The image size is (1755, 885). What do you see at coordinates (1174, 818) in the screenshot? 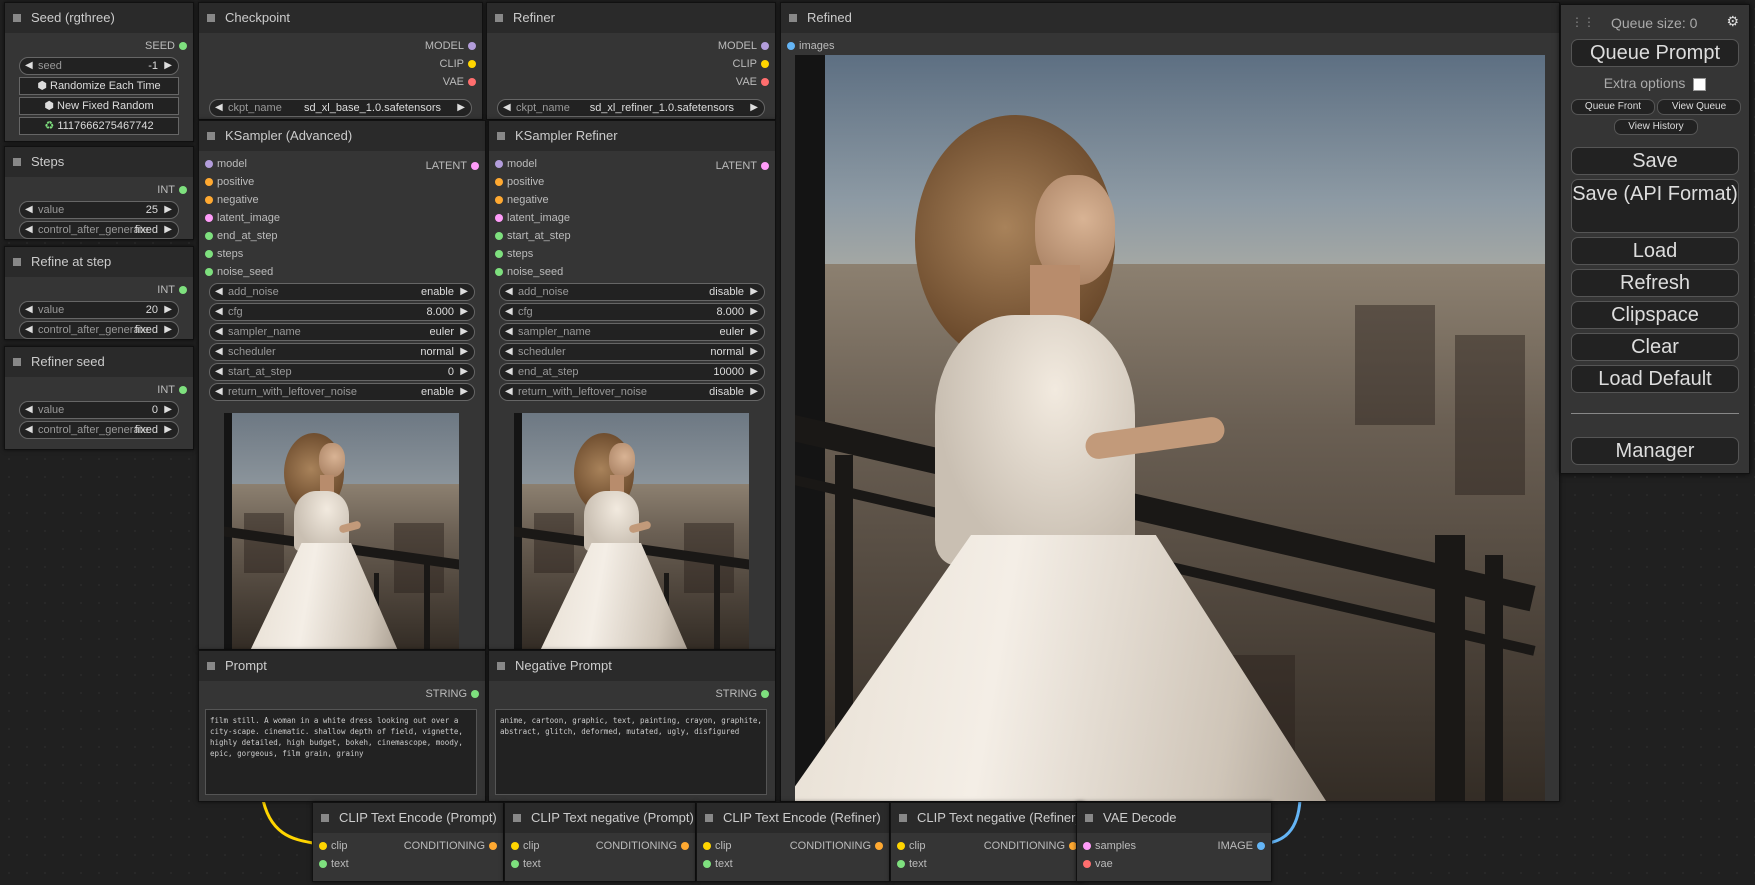
I see `node-title: VAE Decode` at bounding box center [1174, 818].